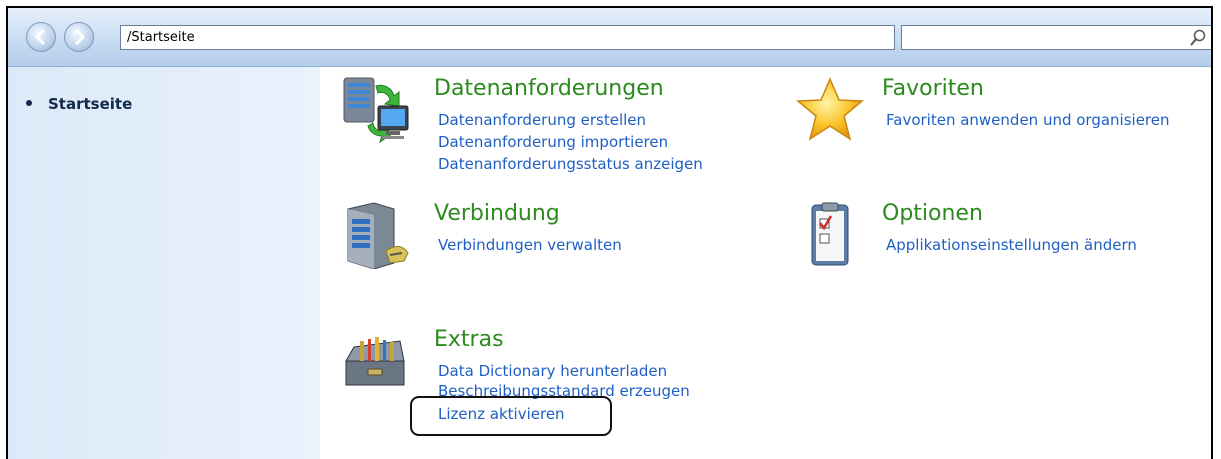 This screenshot has width=1221, height=459. I want to click on link-data-dictionary-herunterladen: Data Dictionary herunterladen, so click(552, 371).